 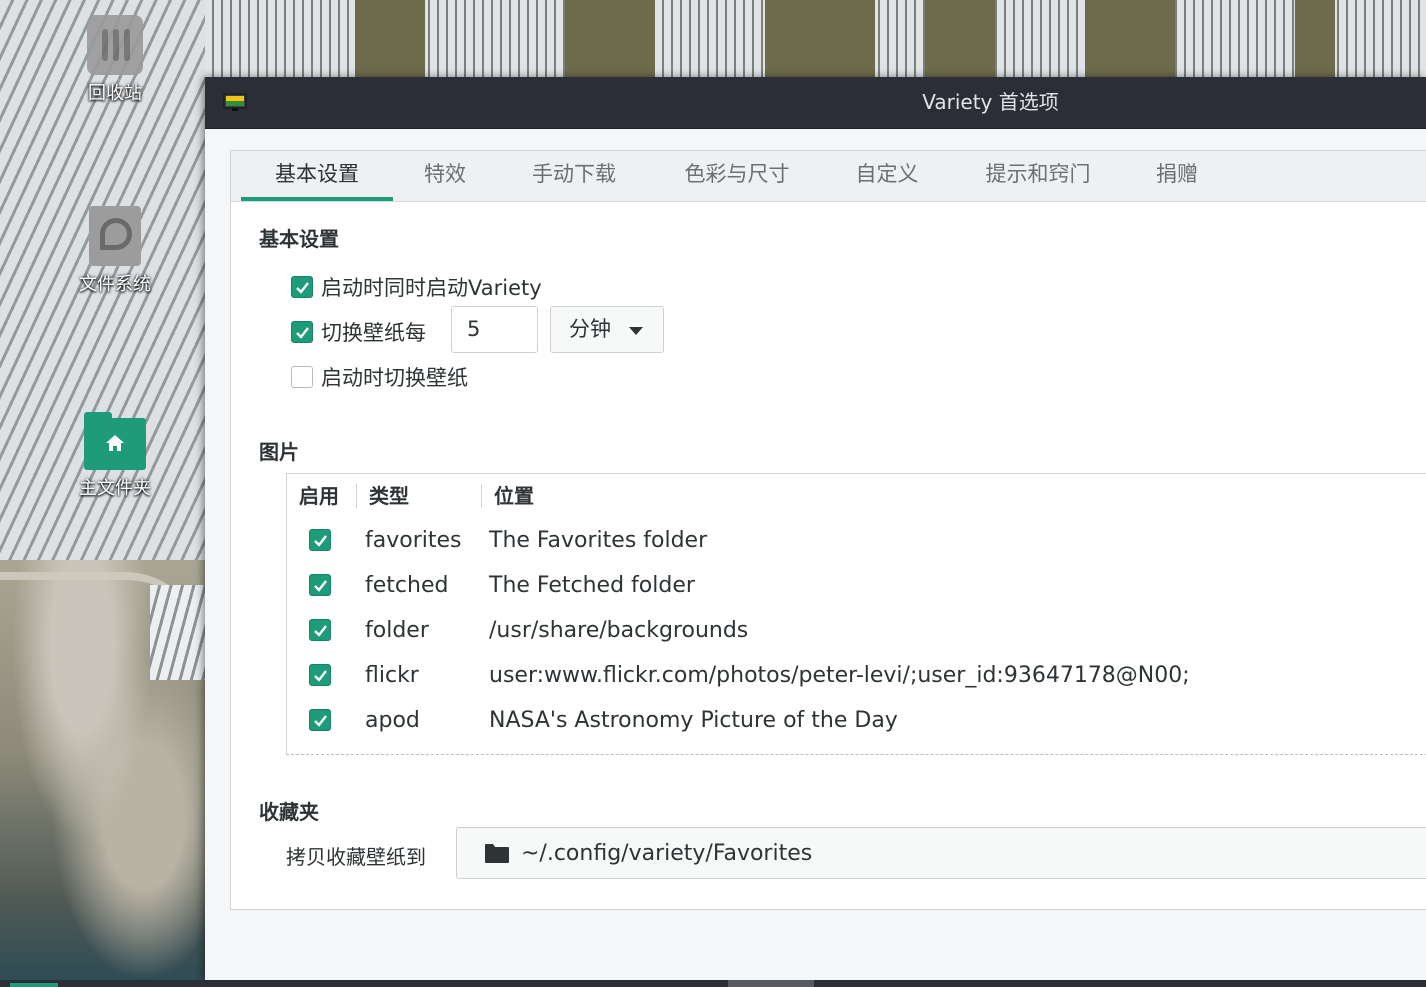 I want to click on trash-icon, so click(x=115, y=45).